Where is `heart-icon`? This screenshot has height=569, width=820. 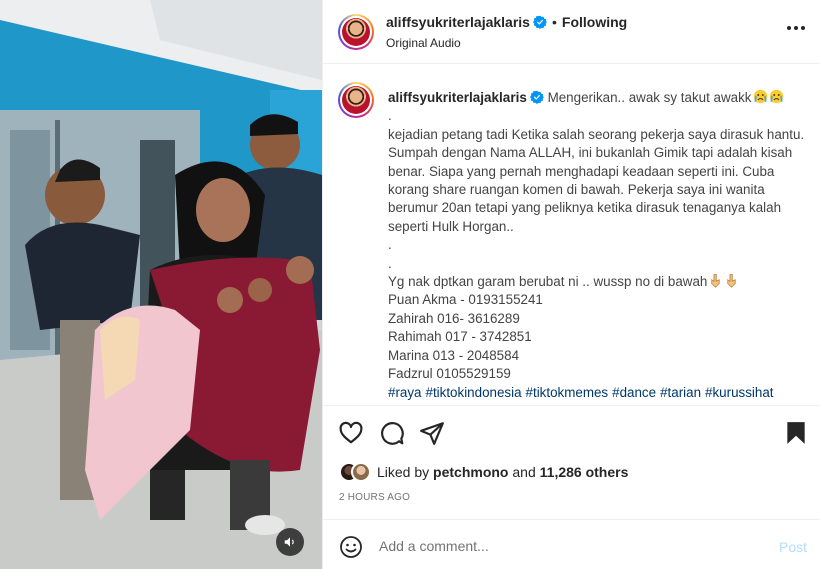
heart-icon is located at coordinates (351, 433).